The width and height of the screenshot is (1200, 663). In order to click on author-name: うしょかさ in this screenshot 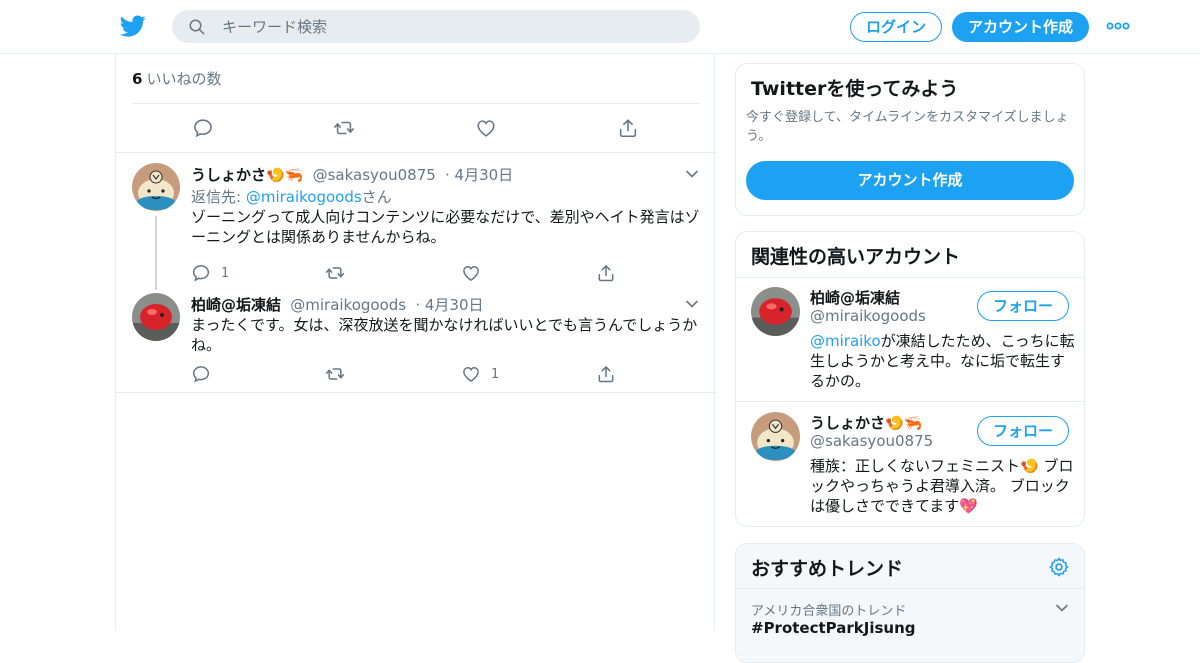, I will do `click(229, 175)`.